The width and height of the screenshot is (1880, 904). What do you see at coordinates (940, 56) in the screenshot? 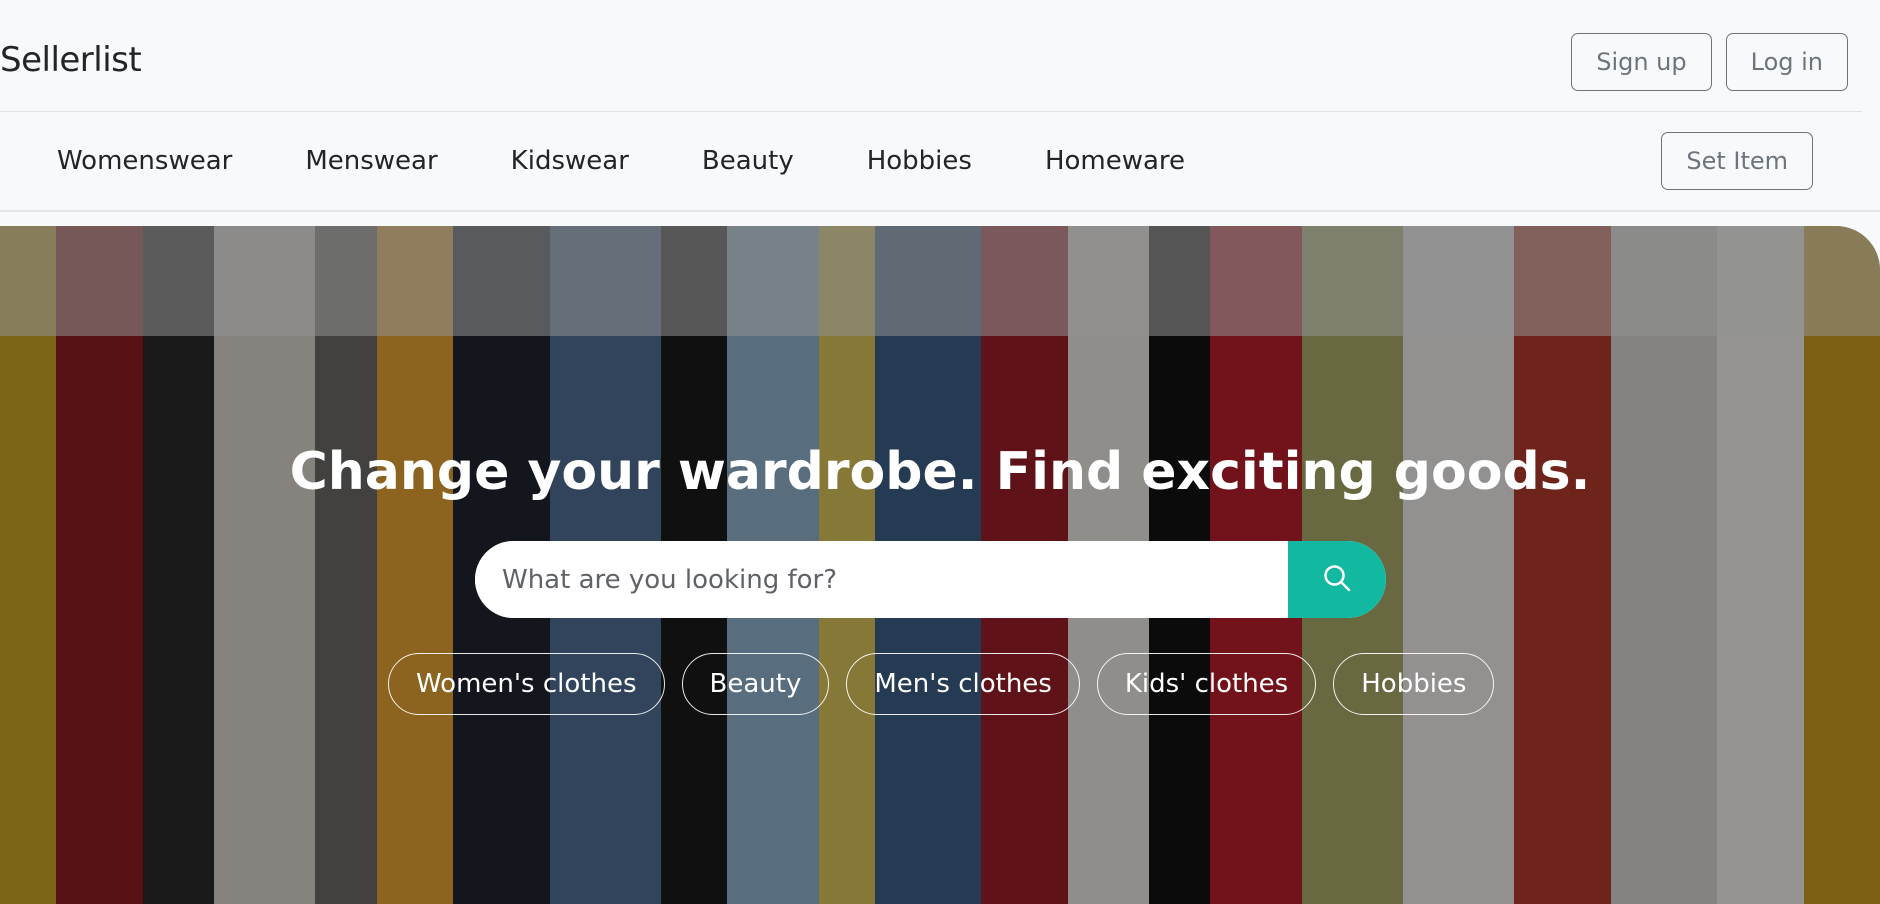
I see `top-header: Sellerlist Sign up Log in` at bounding box center [940, 56].